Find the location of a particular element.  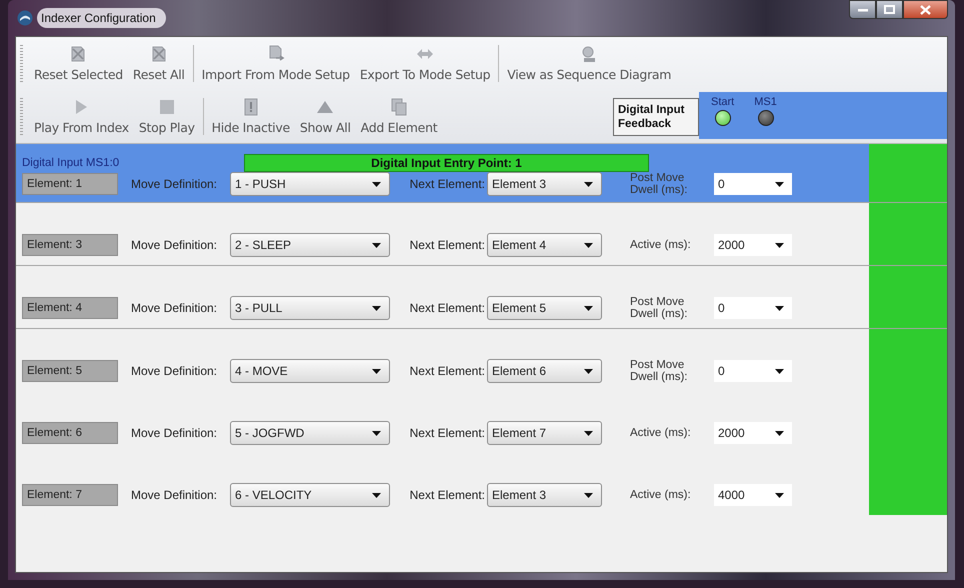

toolbar-button: Import From Mode Setup is located at coordinates (275, 63).